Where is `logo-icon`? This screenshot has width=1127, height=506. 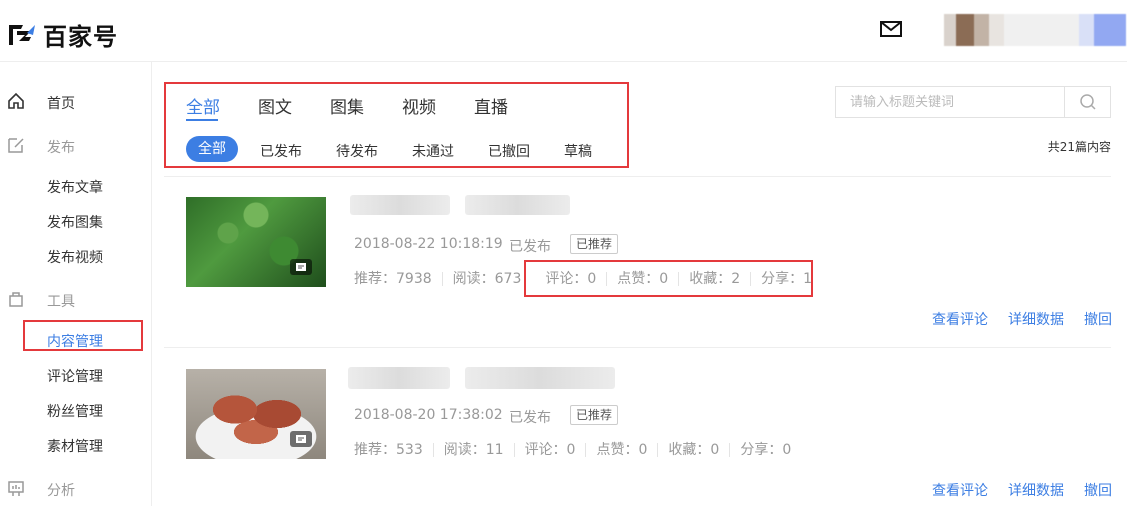
logo-icon is located at coordinates (22, 34).